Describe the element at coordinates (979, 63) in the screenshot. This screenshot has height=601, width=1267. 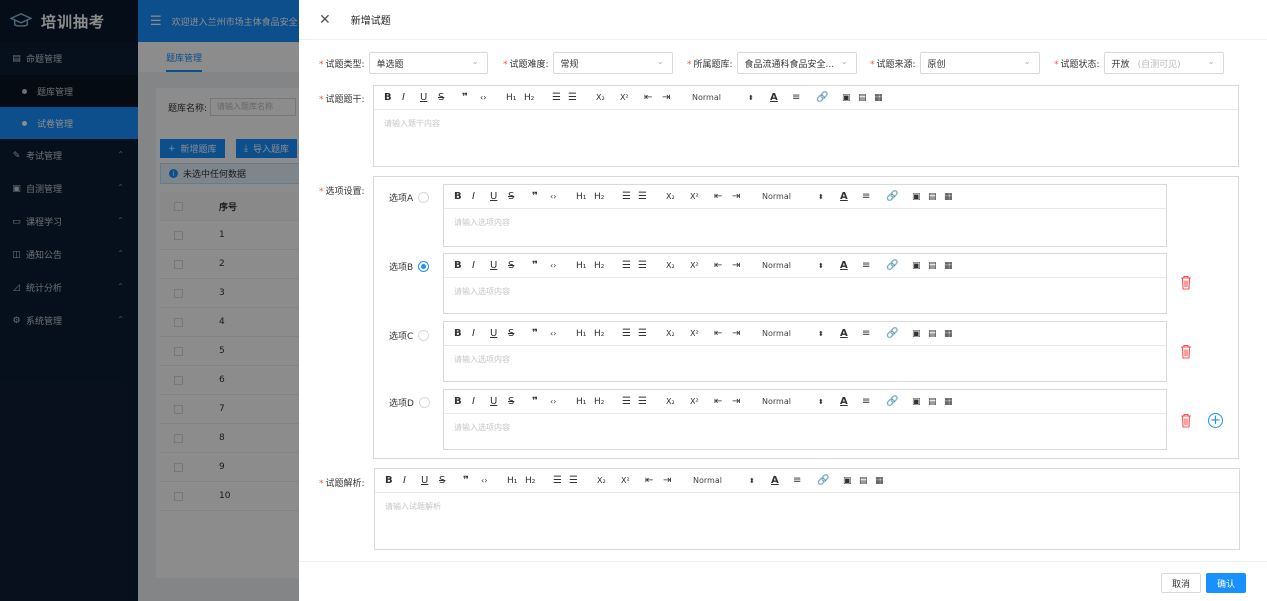
I see `source-select: 原创 ⌄` at that location.